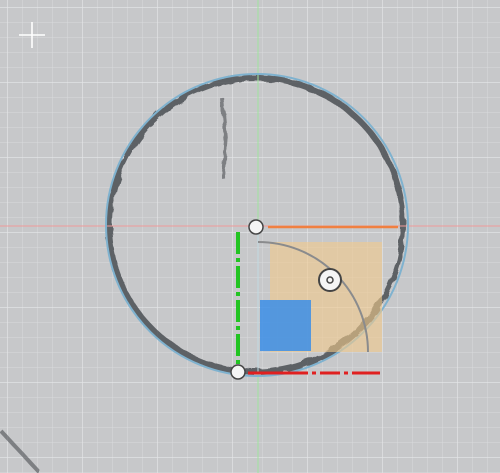  I want to click on xy-plane-handle, so click(285, 325).